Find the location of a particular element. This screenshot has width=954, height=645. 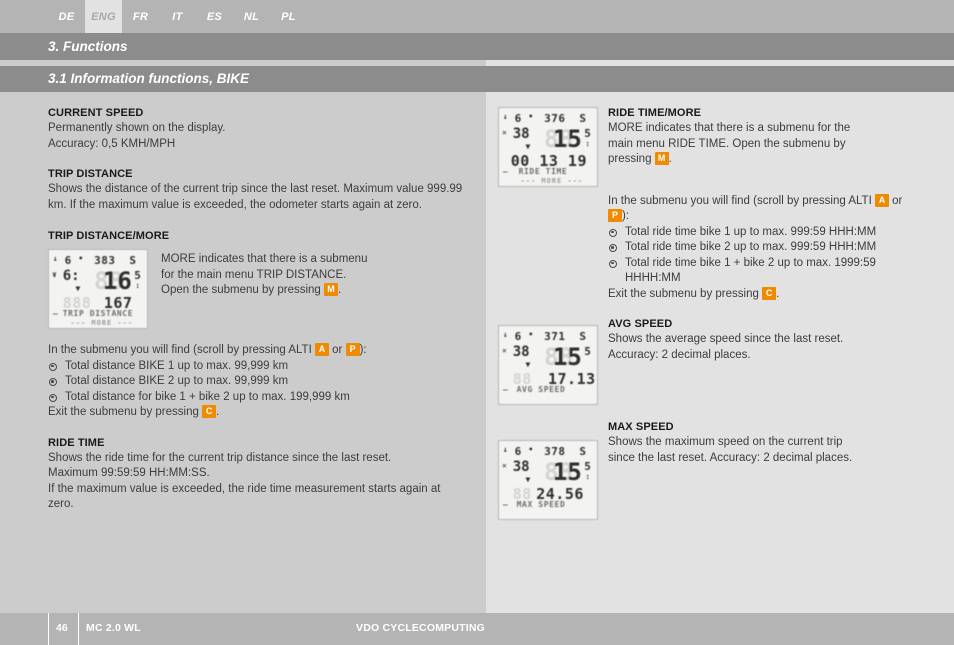

footer-strip-right is located at coordinates (720, 609).